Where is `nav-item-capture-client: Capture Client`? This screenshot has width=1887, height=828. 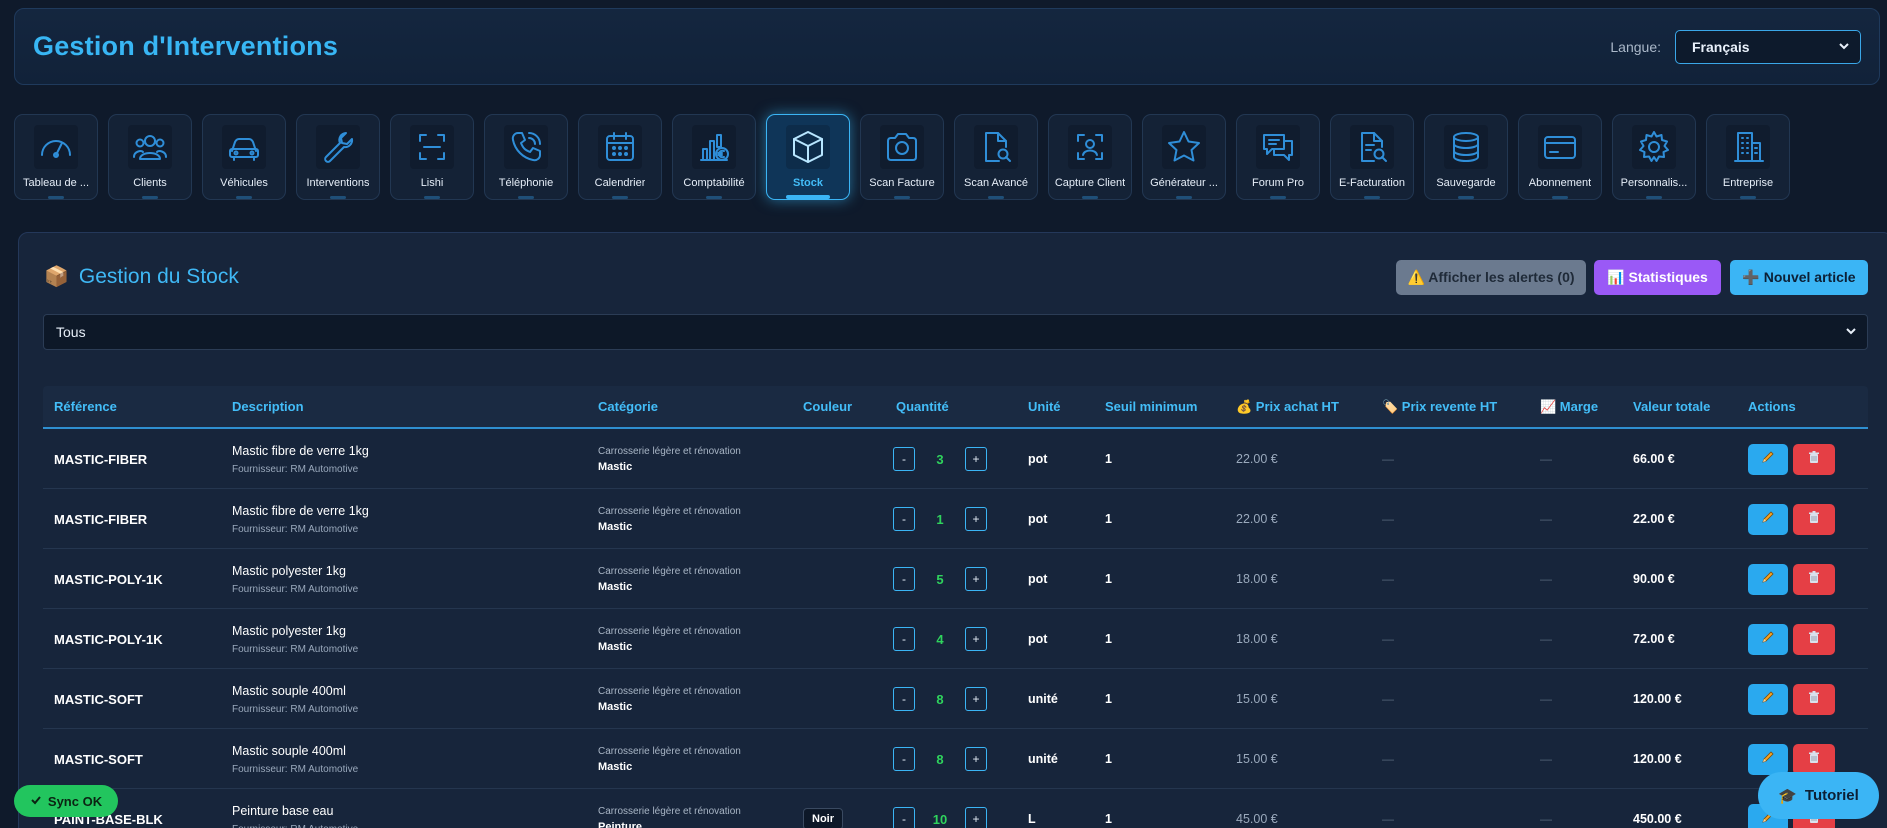
nav-item-capture-client: Capture Client is located at coordinates (1090, 157).